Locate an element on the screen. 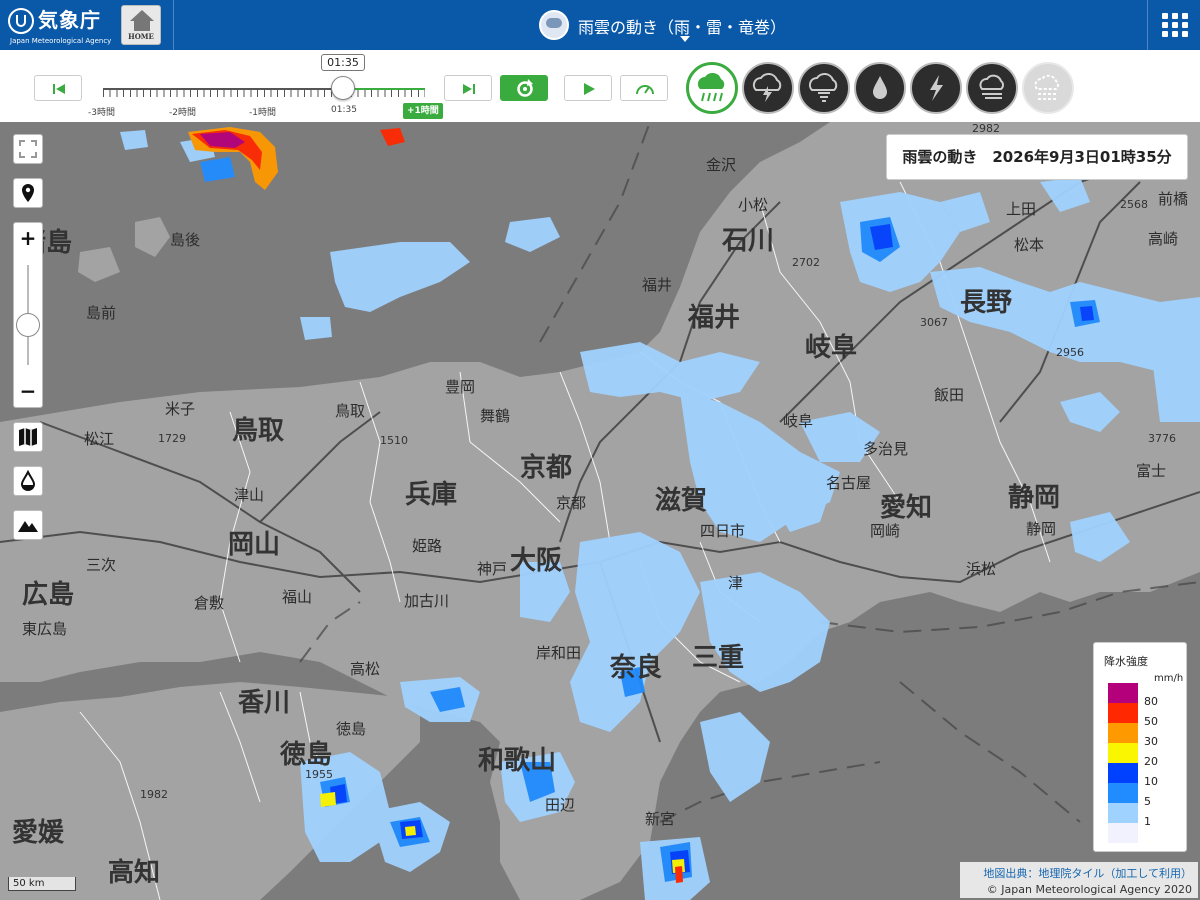 The height and width of the screenshot is (900, 1200). skip-start-icon is located at coordinates (59, 89).